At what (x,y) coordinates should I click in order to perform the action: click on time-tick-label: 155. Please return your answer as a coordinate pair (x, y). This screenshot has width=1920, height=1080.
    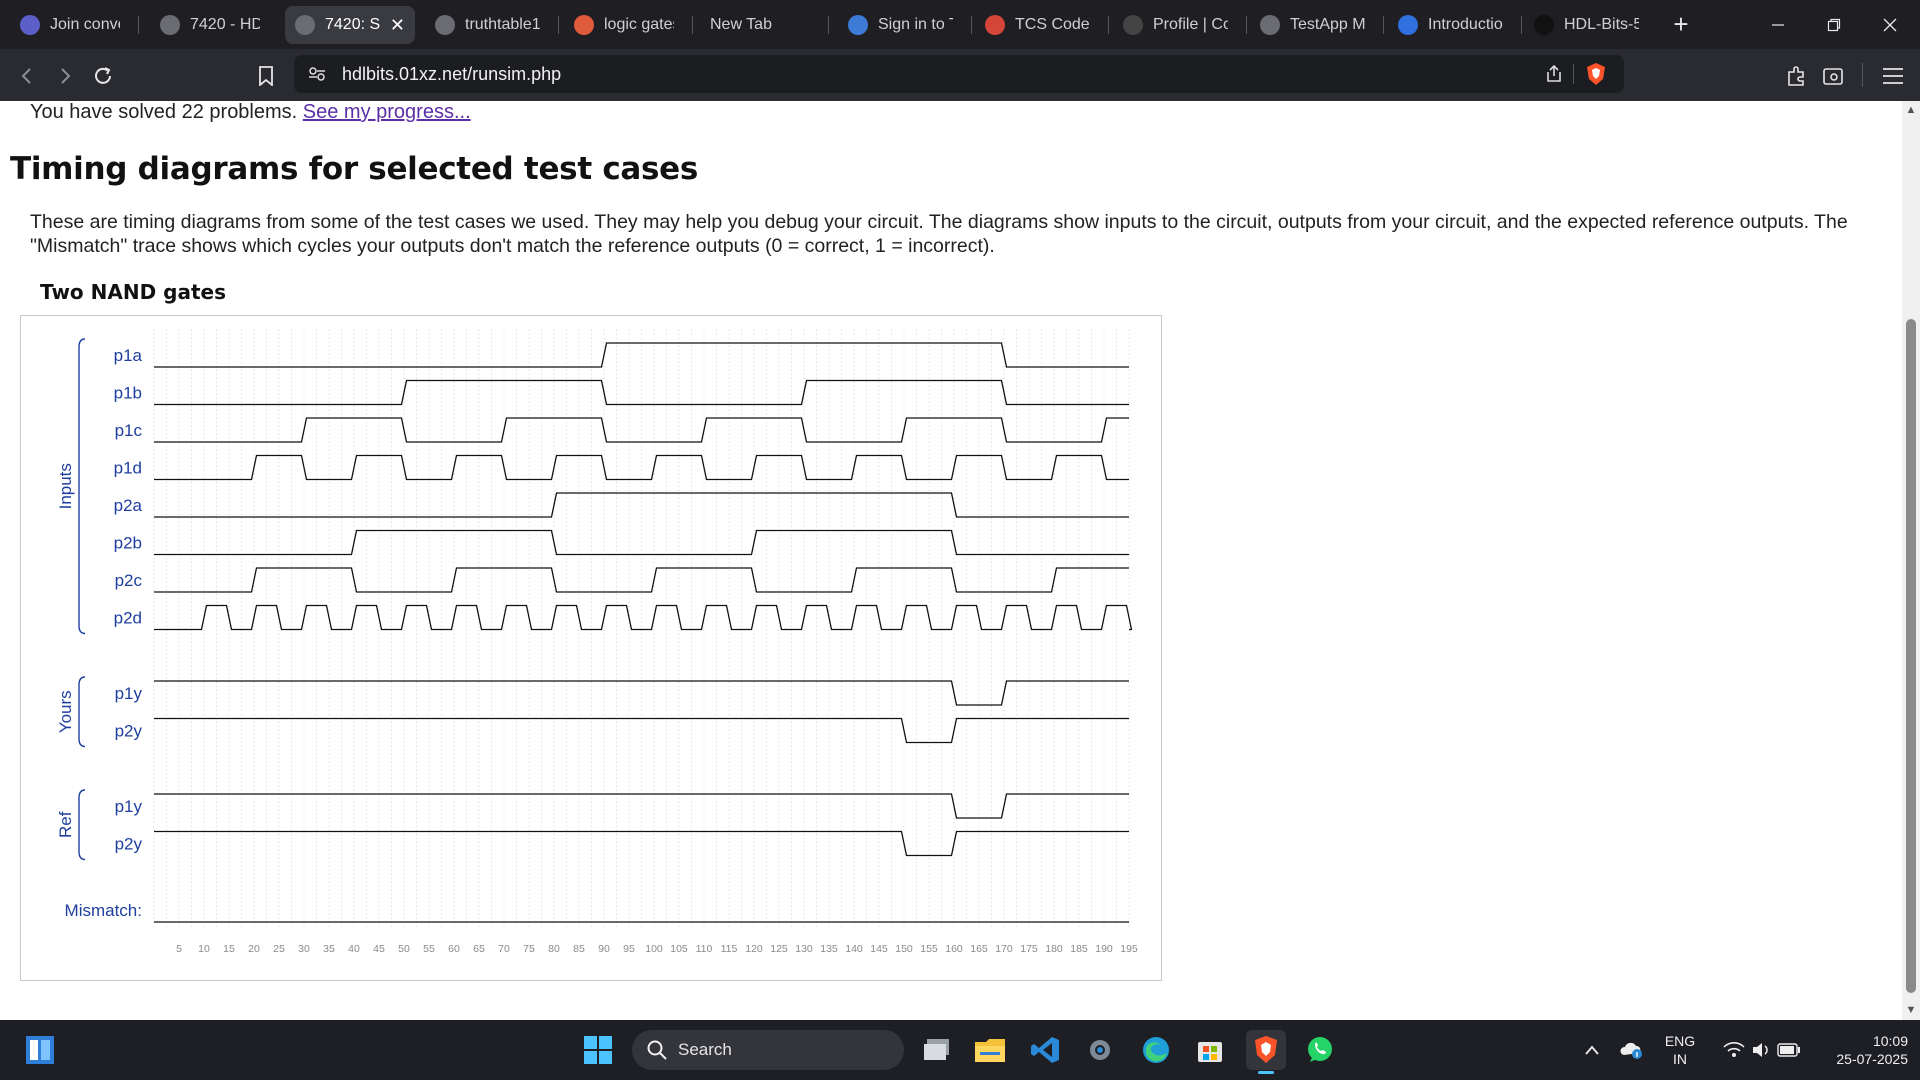
    Looking at the image, I should click on (929, 949).